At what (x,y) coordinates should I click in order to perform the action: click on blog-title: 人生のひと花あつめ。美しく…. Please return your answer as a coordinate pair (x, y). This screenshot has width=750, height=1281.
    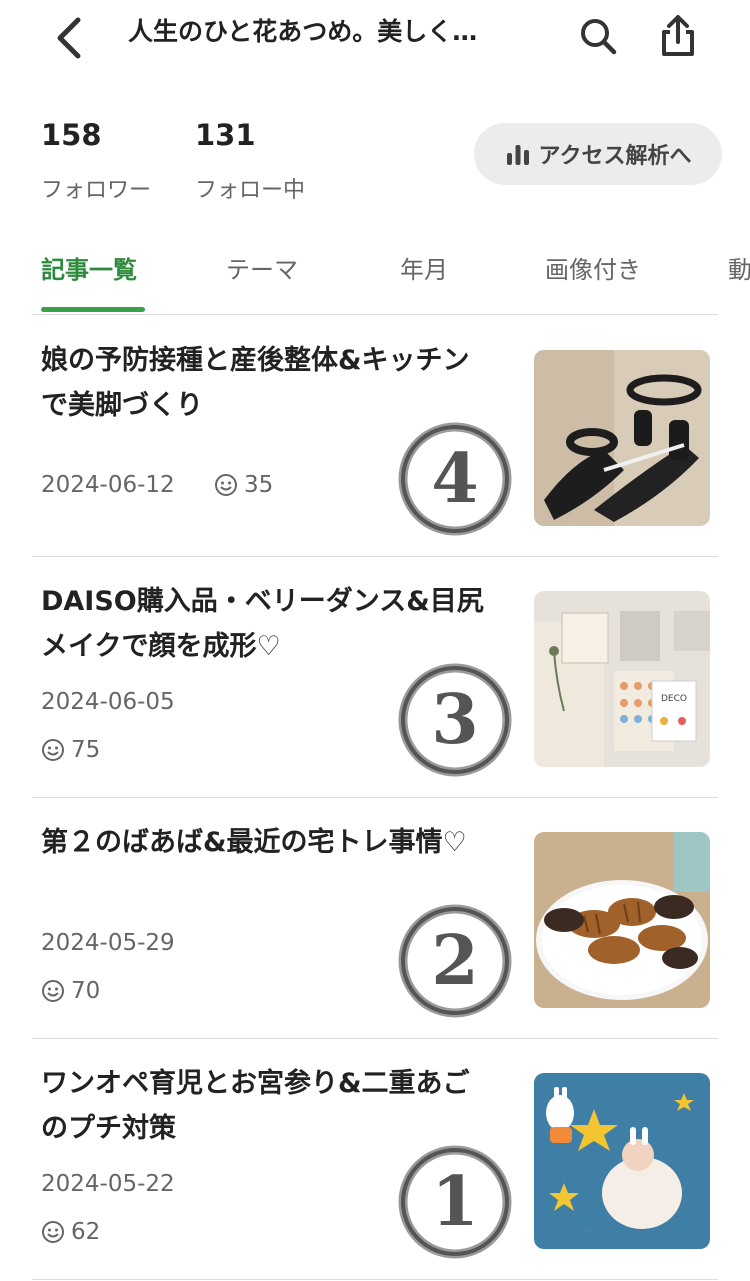
    Looking at the image, I should click on (303, 31).